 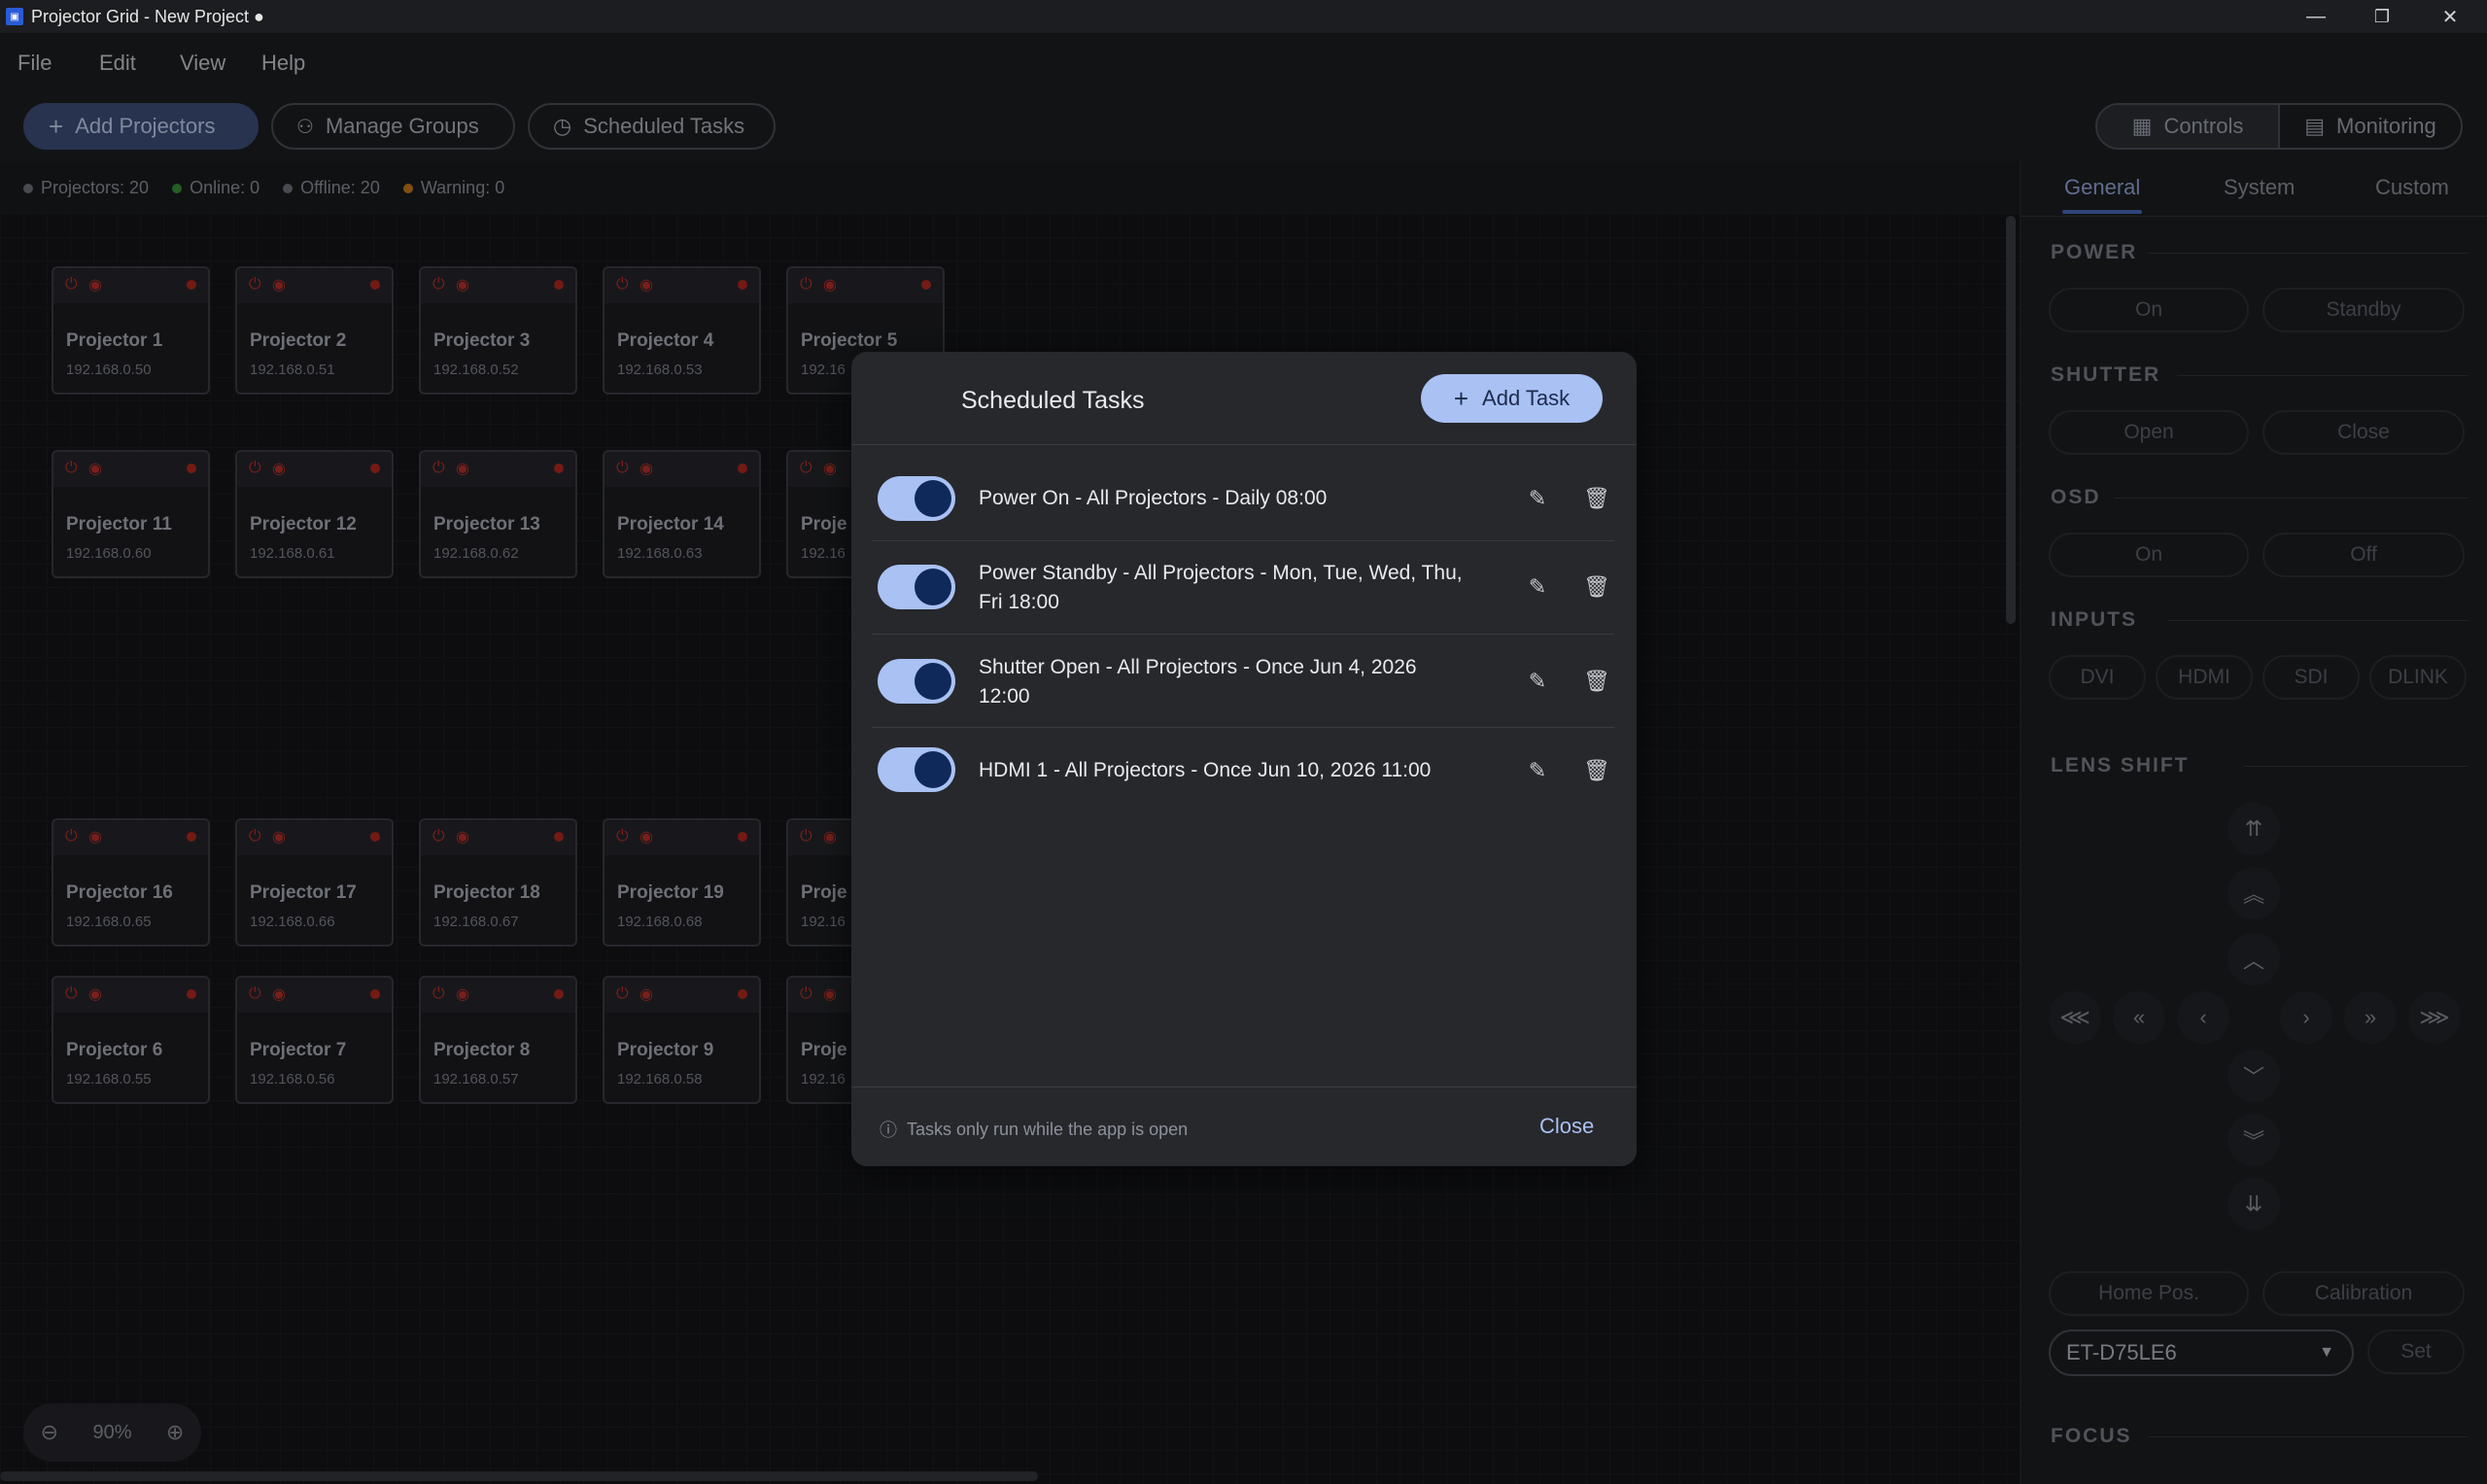 What do you see at coordinates (1244, 444) in the screenshot?
I see `dialog-header-divider` at bounding box center [1244, 444].